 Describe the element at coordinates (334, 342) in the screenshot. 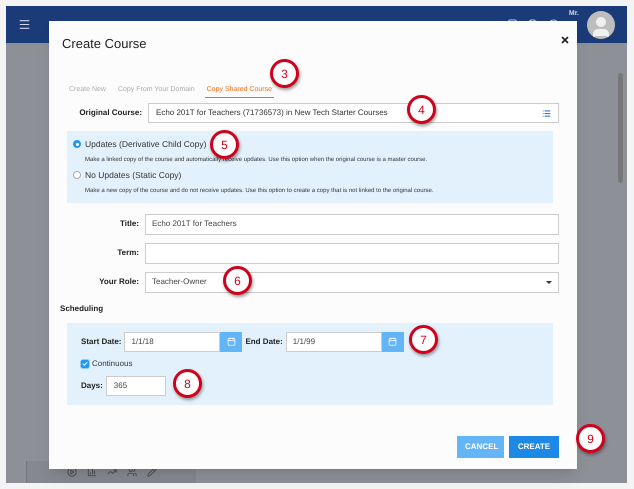

I see `date-field: 1/1/99` at that location.